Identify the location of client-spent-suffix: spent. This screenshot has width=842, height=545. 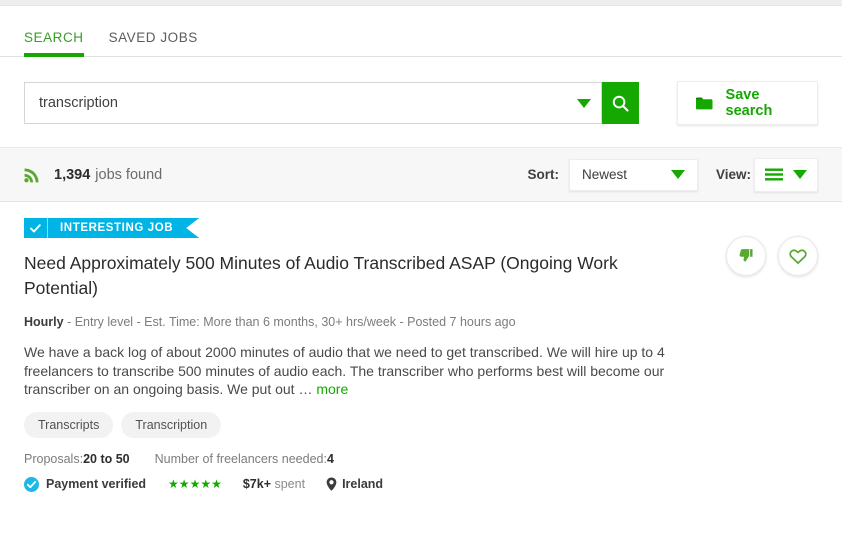
(288, 484).